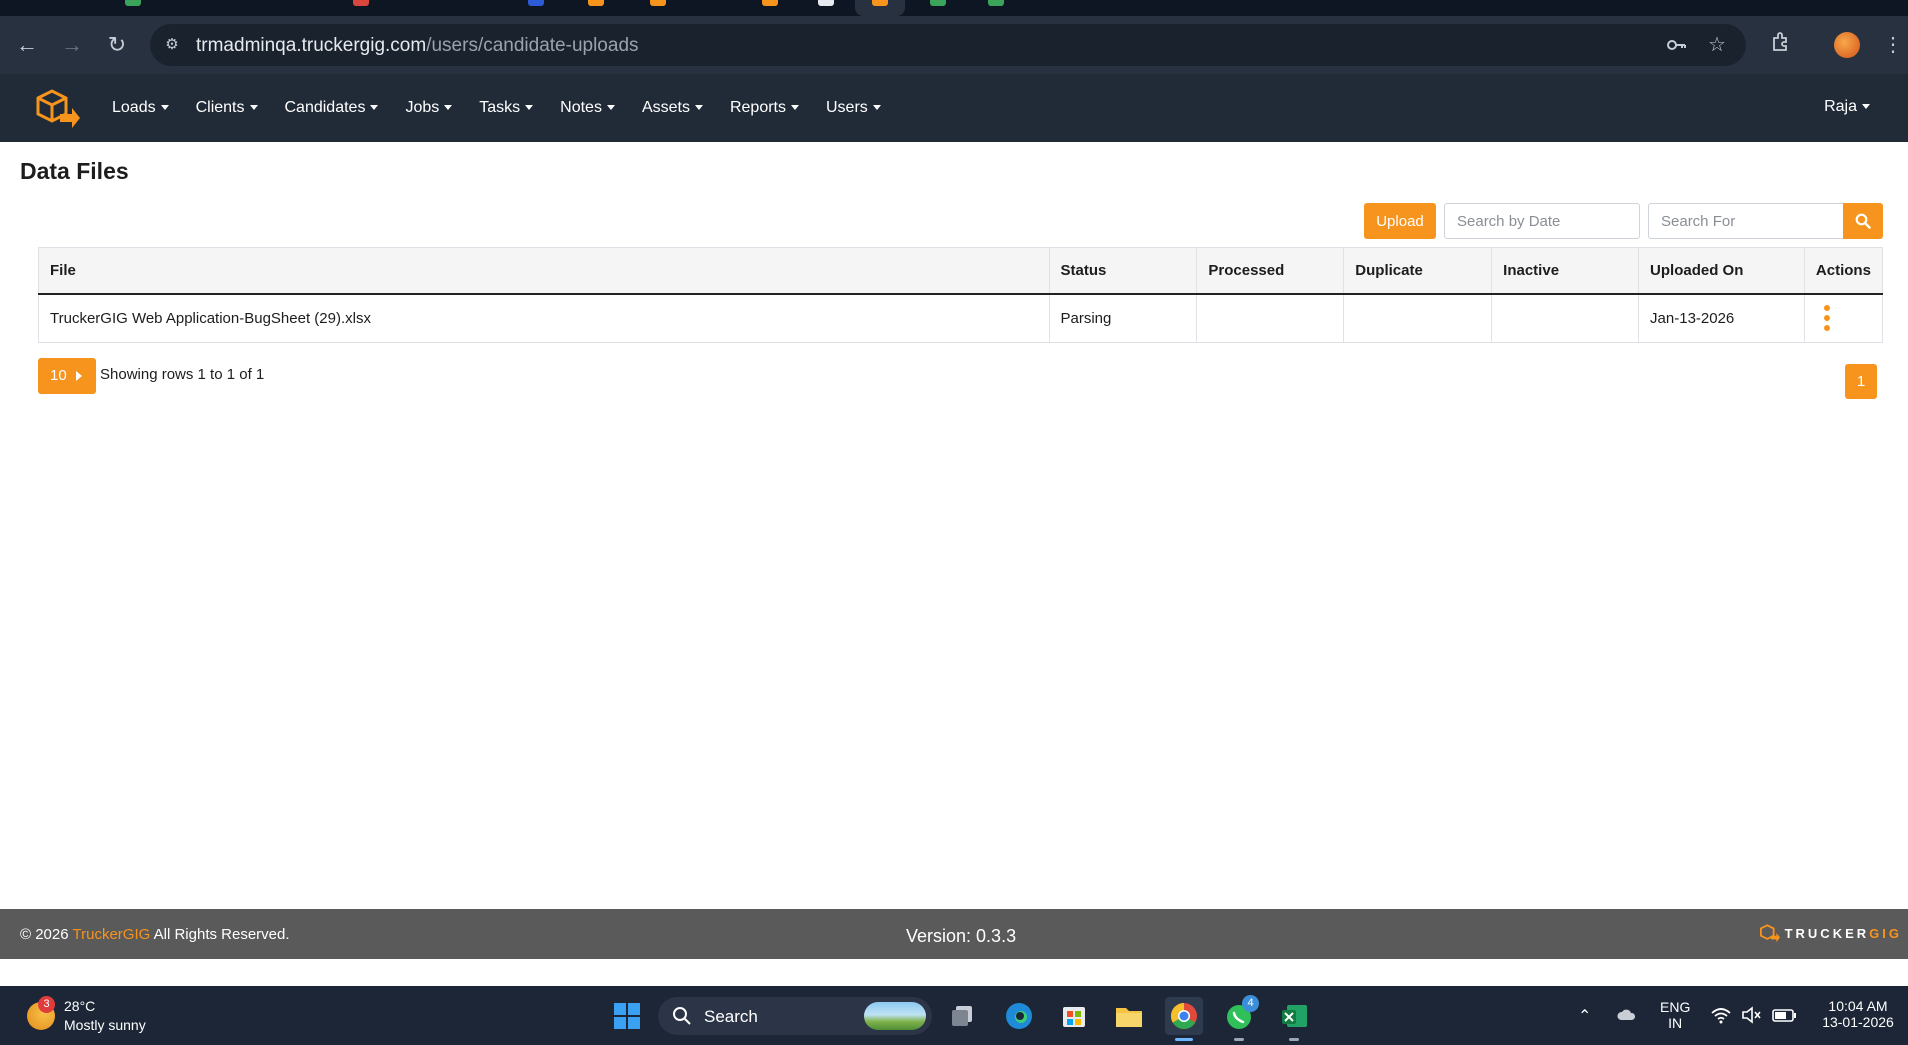 The image size is (1908, 1045). Describe the element at coordinates (1184, 1039) in the screenshot. I see `active-app-indicator` at that location.